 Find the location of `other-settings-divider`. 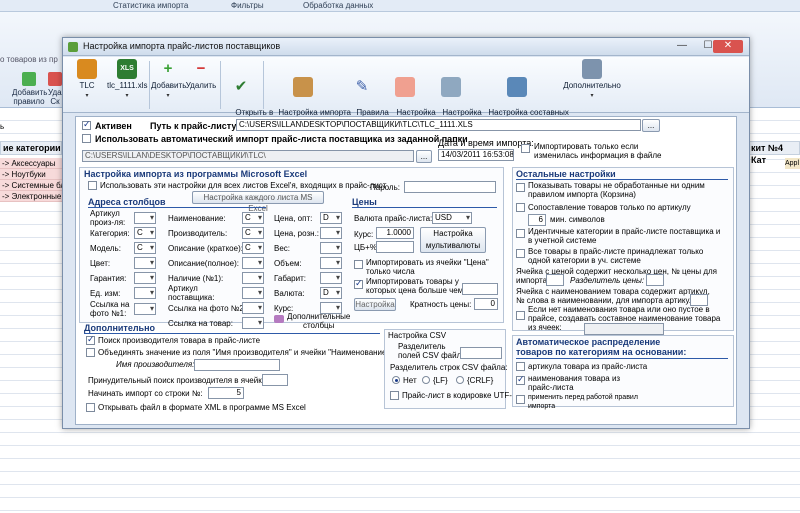

other-settings-divider is located at coordinates (622, 179).